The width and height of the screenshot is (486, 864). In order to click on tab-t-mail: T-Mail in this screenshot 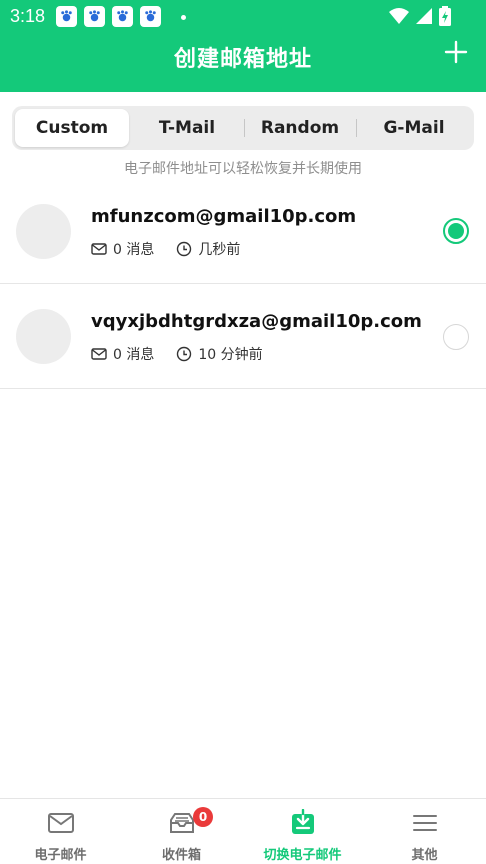, I will do `click(187, 128)`.